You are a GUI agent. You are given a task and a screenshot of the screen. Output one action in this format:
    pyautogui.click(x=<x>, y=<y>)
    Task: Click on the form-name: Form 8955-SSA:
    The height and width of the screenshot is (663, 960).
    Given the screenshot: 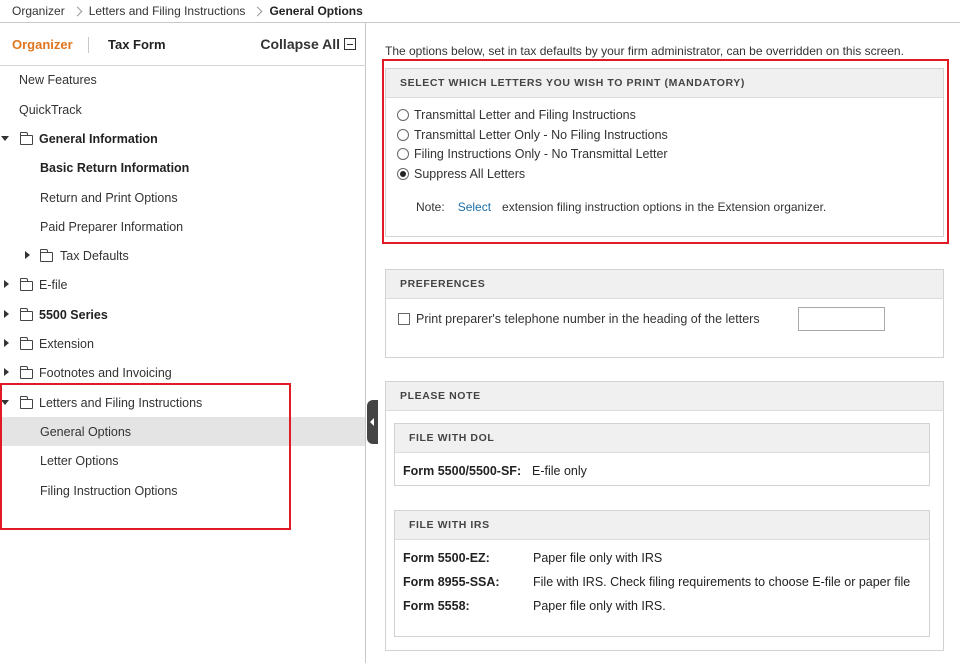 What is the action you would take?
    pyautogui.click(x=451, y=582)
    